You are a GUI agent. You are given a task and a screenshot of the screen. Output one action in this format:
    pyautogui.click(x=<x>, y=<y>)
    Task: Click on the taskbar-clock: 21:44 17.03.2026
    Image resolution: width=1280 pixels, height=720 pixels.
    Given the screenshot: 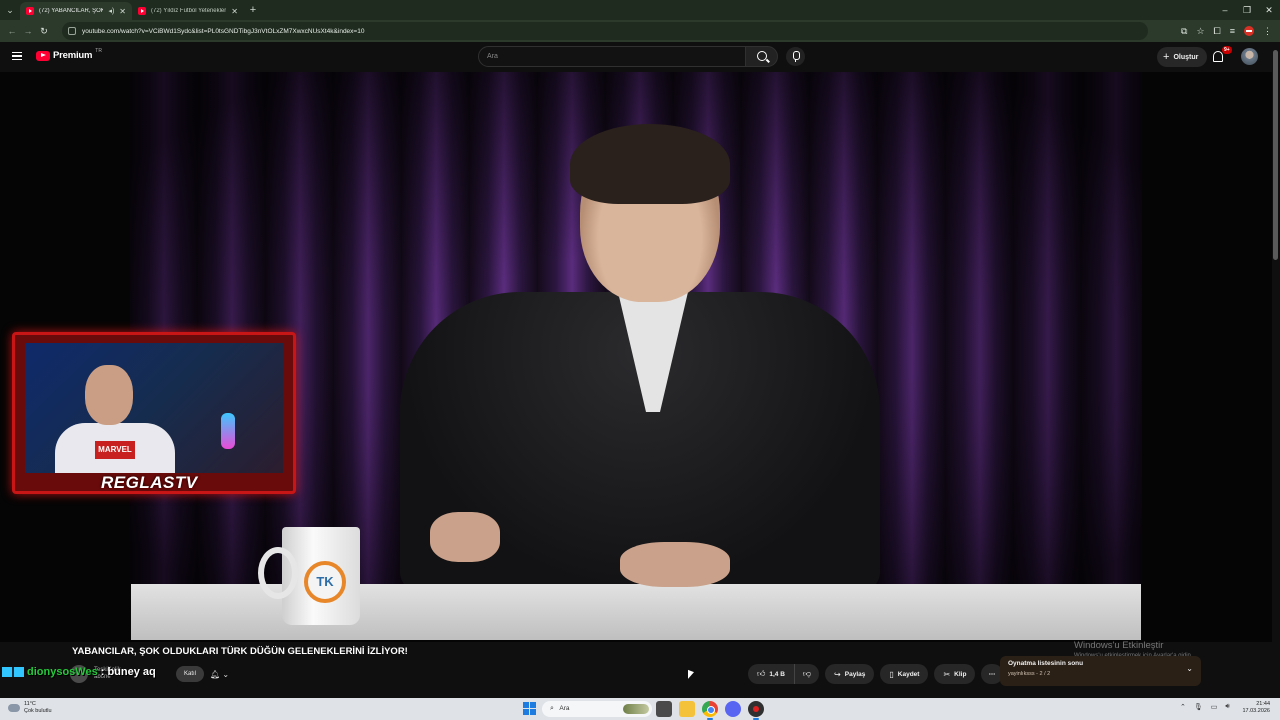 What is the action you would take?
    pyautogui.click(x=1256, y=708)
    